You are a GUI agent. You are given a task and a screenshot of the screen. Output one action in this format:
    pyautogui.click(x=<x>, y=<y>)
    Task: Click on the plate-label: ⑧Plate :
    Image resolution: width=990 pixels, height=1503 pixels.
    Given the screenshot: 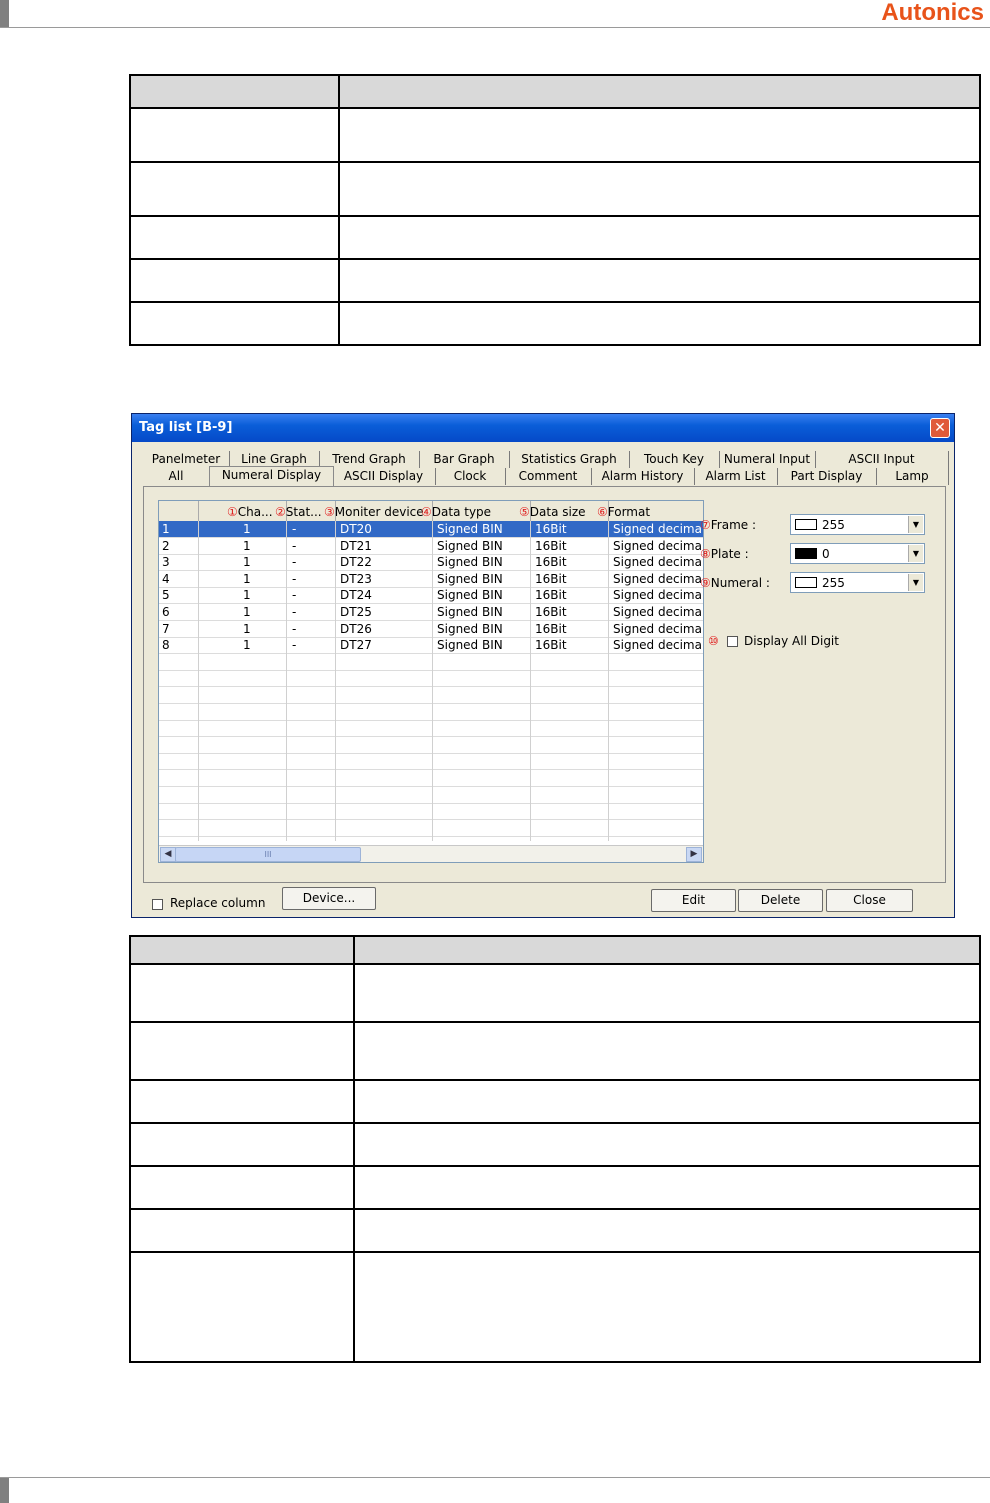 What is the action you would take?
    pyautogui.click(x=724, y=554)
    